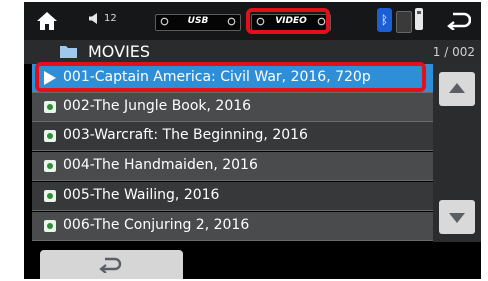  What do you see at coordinates (156, 225) in the screenshot?
I see `file-title: 006-The Conjuring 2, 2016` at bounding box center [156, 225].